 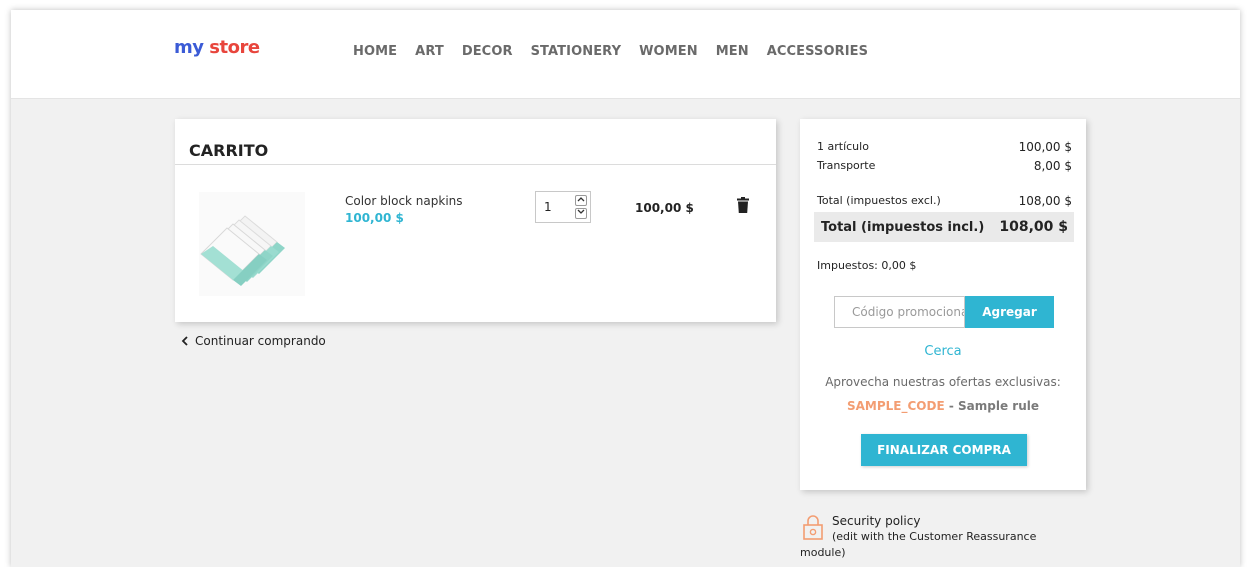 I want to click on nav-decor: DECOR, so click(x=487, y=51).